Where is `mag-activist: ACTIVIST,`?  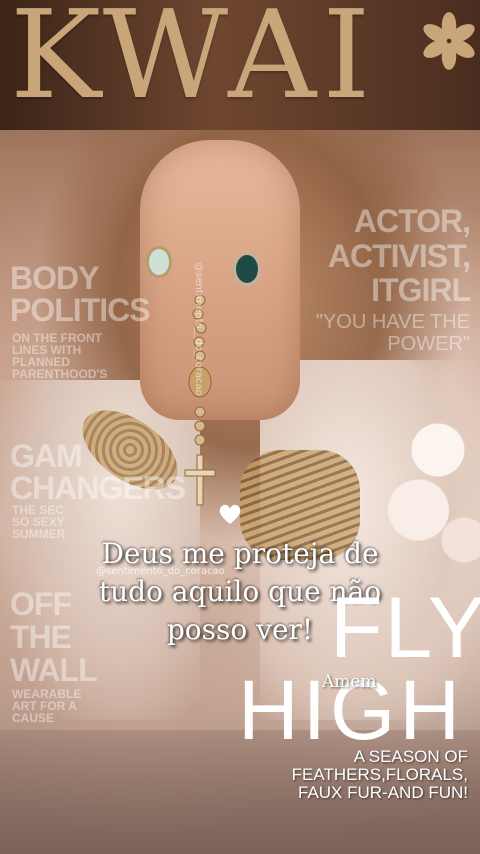 mag-activist: ACTIVIST, is located at coordinates (399, 256).